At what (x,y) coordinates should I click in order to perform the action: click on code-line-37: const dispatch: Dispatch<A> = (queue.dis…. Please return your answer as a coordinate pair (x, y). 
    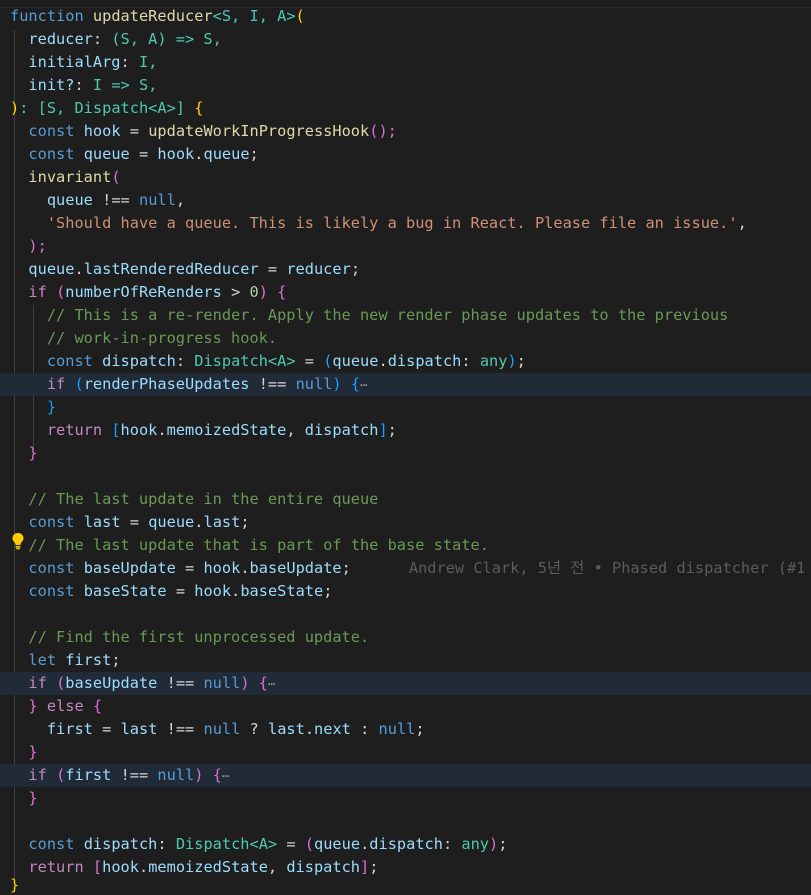
    Looking at the image, I should click on (405, 844).